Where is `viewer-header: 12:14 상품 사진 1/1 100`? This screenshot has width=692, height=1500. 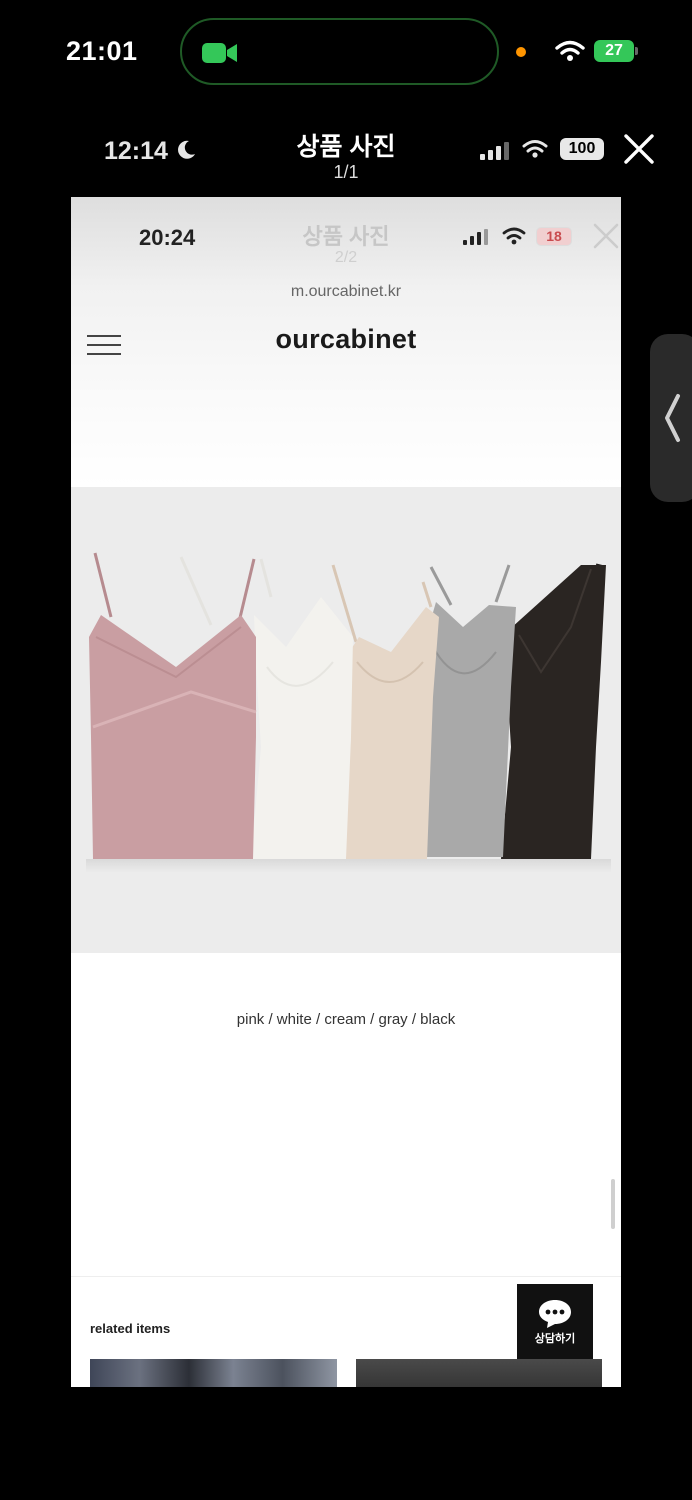
viewer-header: 12:14 상품 사진 1/1 100 is located at coordinates (346, 155).